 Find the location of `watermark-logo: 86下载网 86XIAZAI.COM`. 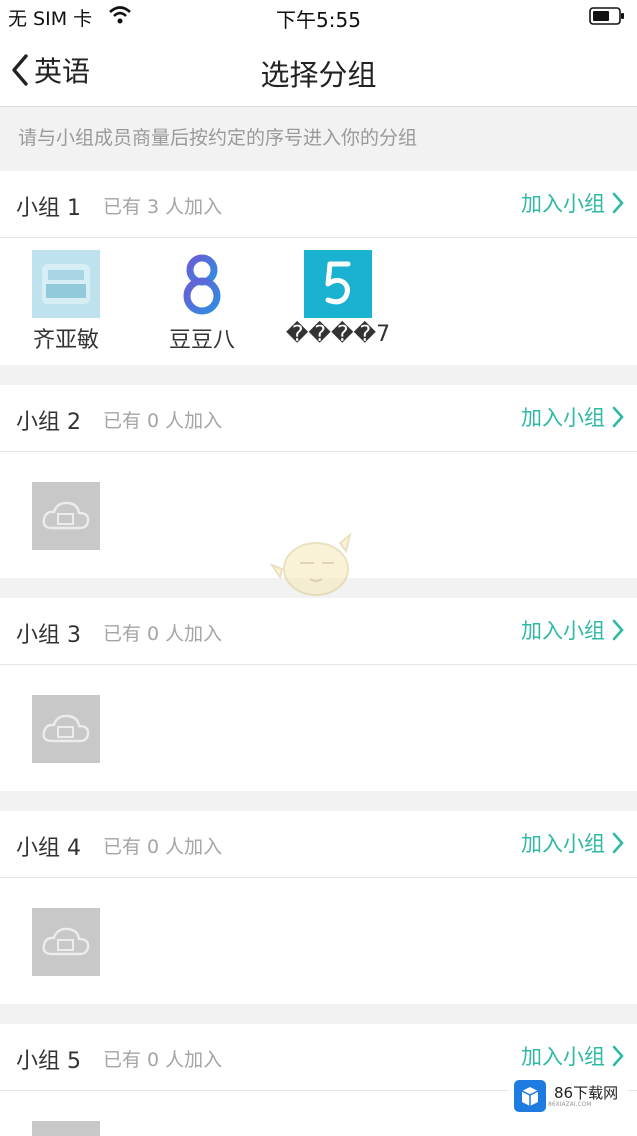

watermark-logo: 86下载网 86XIAZAI.COM is located at coordinates (568, 1096).